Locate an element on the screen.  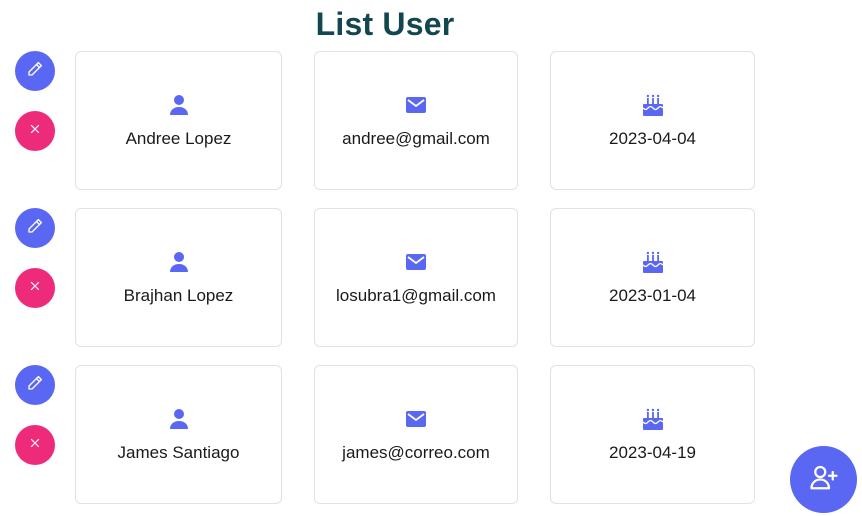
user-email-card: andree@gmail.com is located at coordinates (416, 120).